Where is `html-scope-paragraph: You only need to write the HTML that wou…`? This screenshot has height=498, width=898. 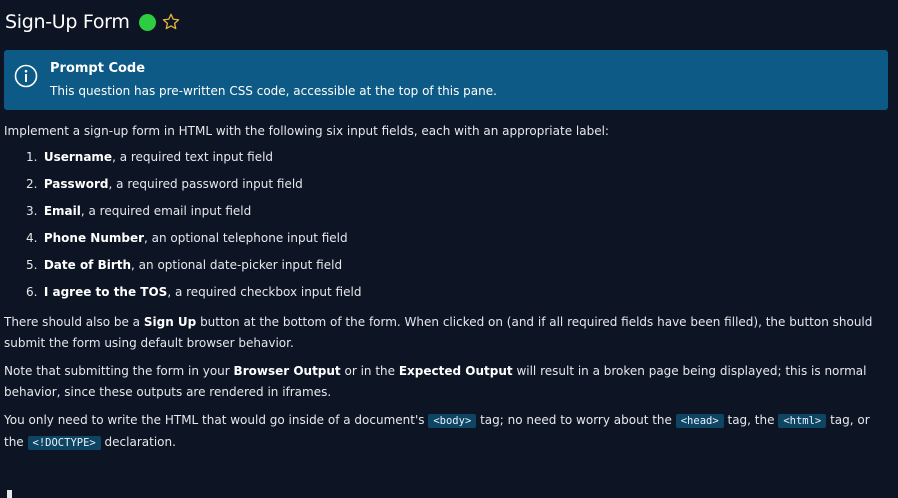 html-scope-paragraph: You only need to write the HTML that wou… is located at coordinates (437, 431).